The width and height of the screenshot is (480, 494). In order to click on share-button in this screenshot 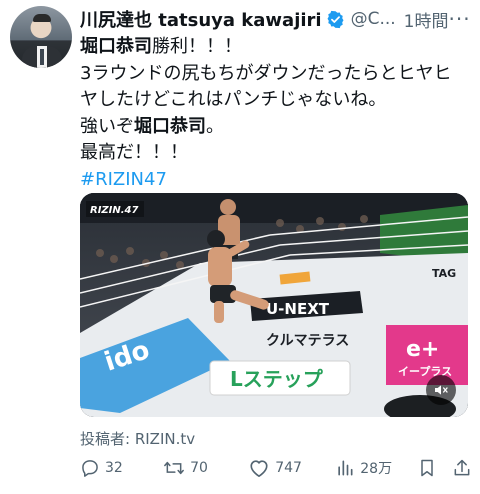, I will do `click(462, 468)`.